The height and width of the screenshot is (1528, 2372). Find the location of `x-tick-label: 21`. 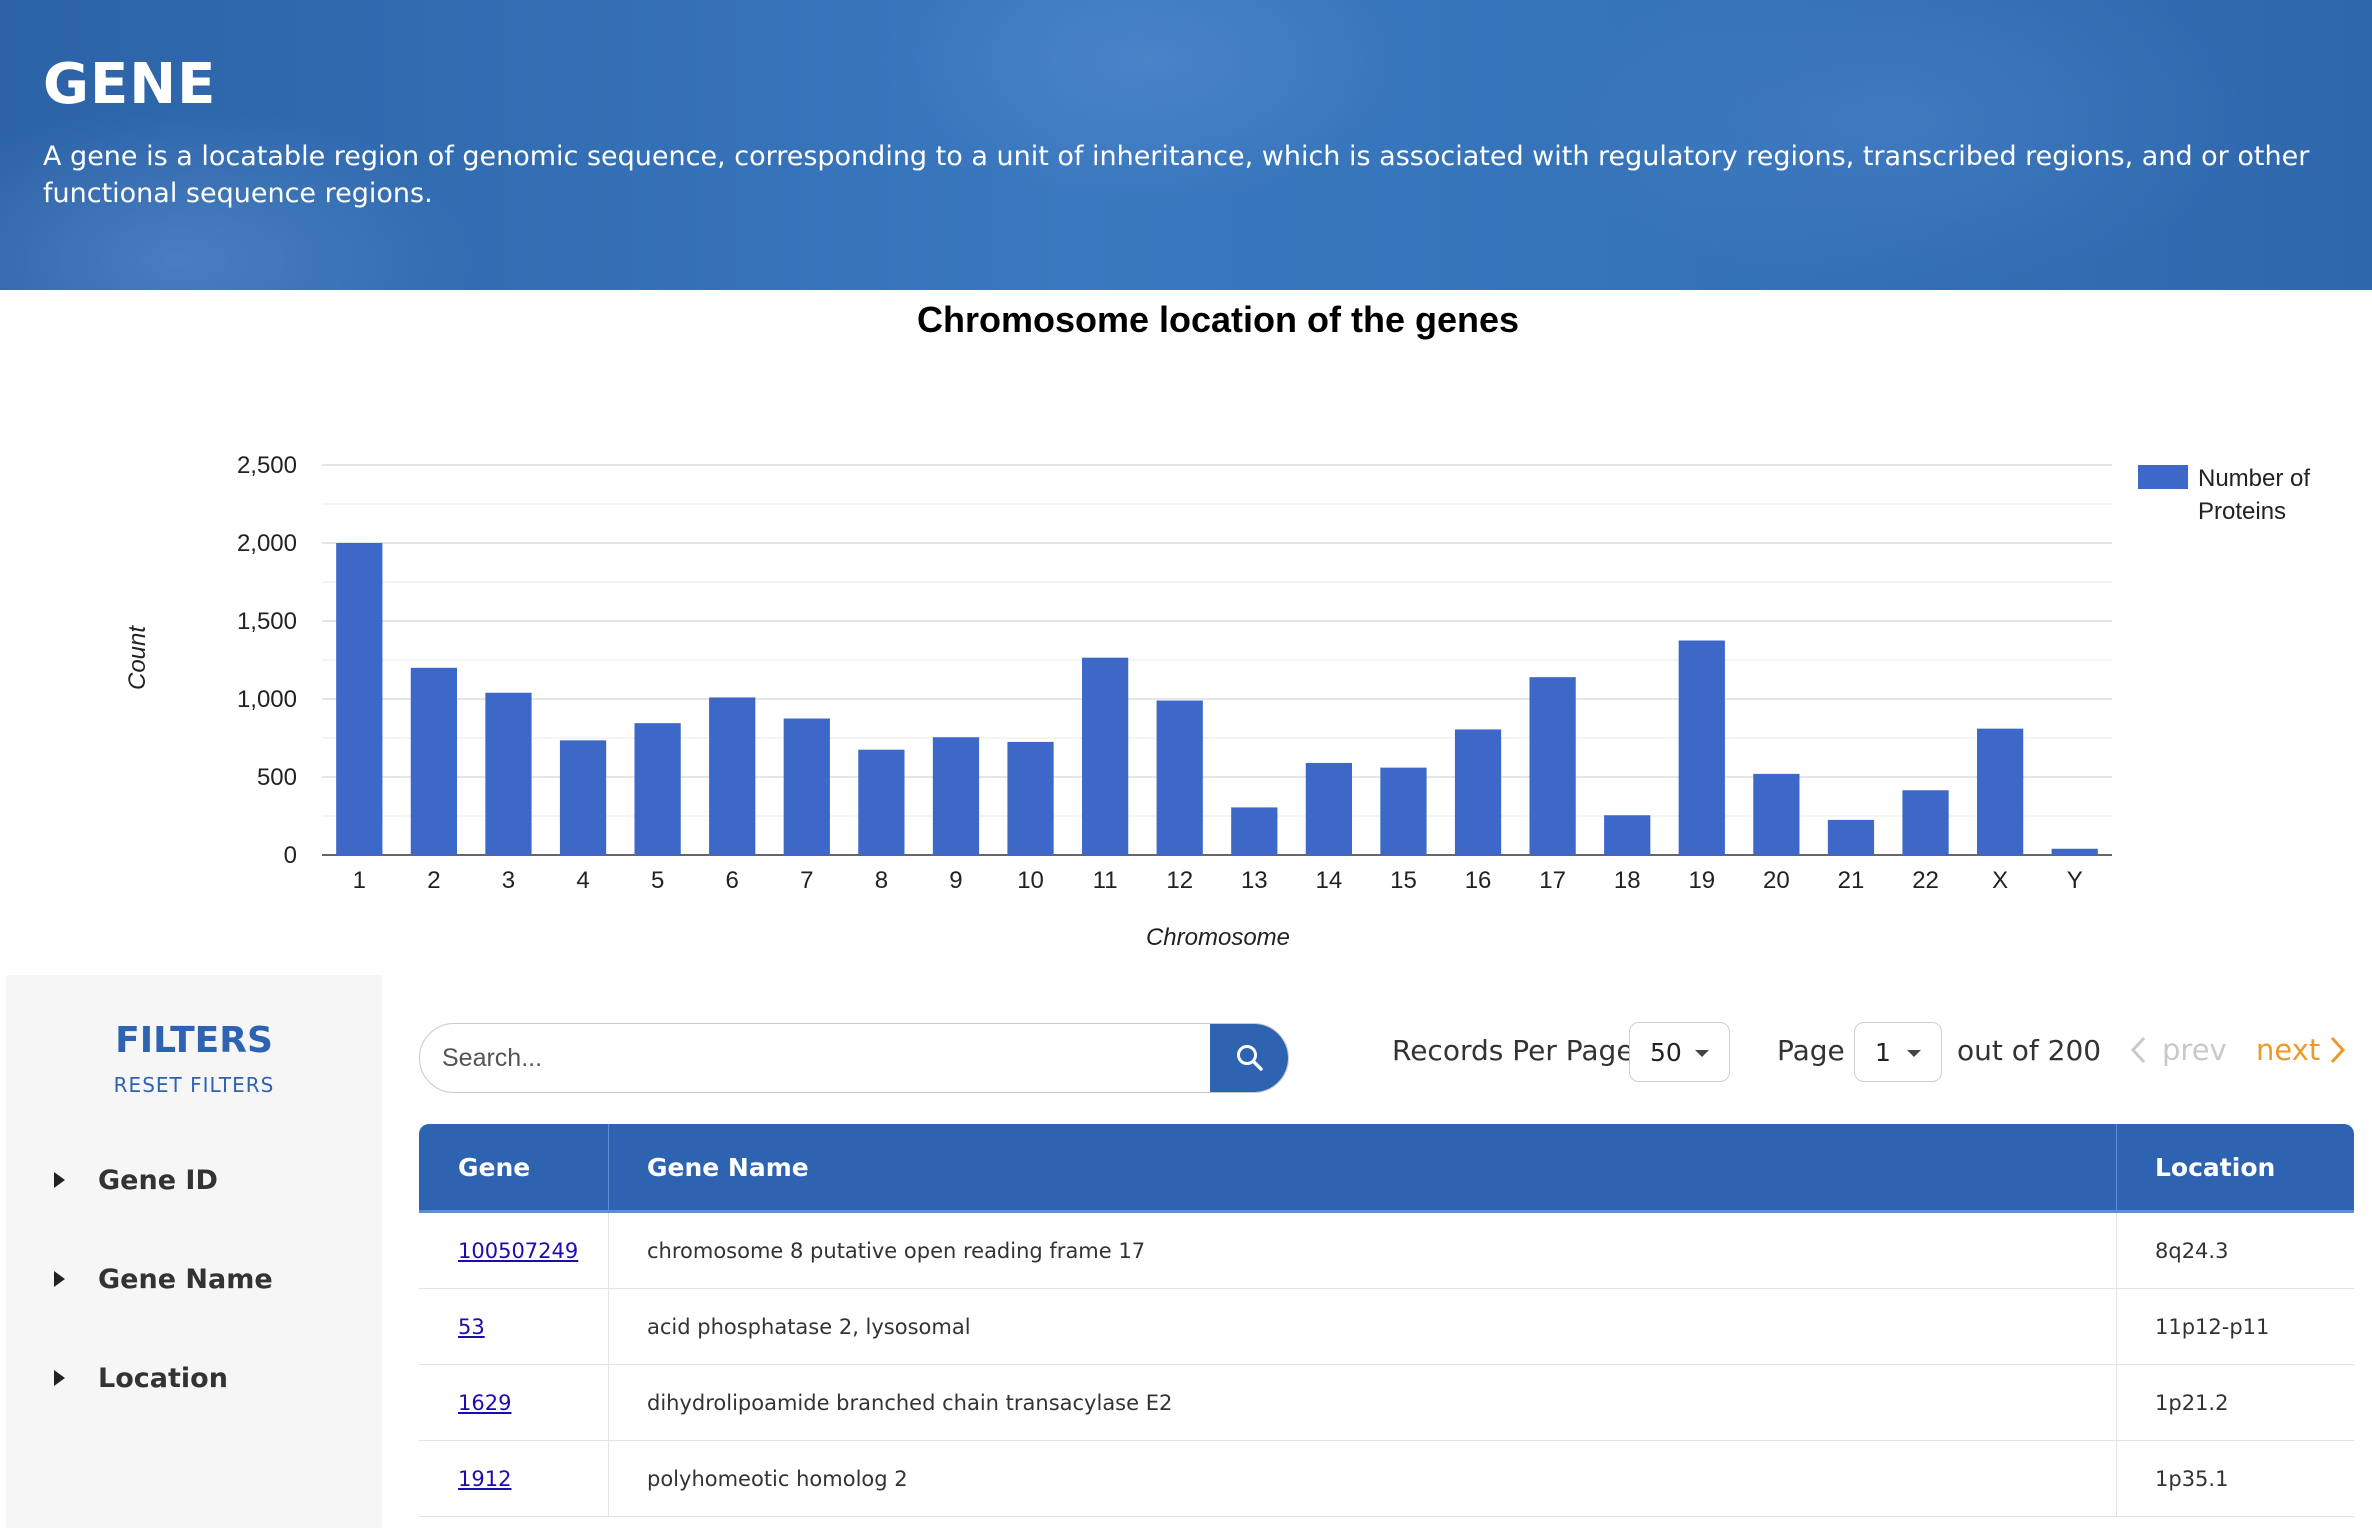

x-tick-label: 21 is located at coordinates (1851, 880).